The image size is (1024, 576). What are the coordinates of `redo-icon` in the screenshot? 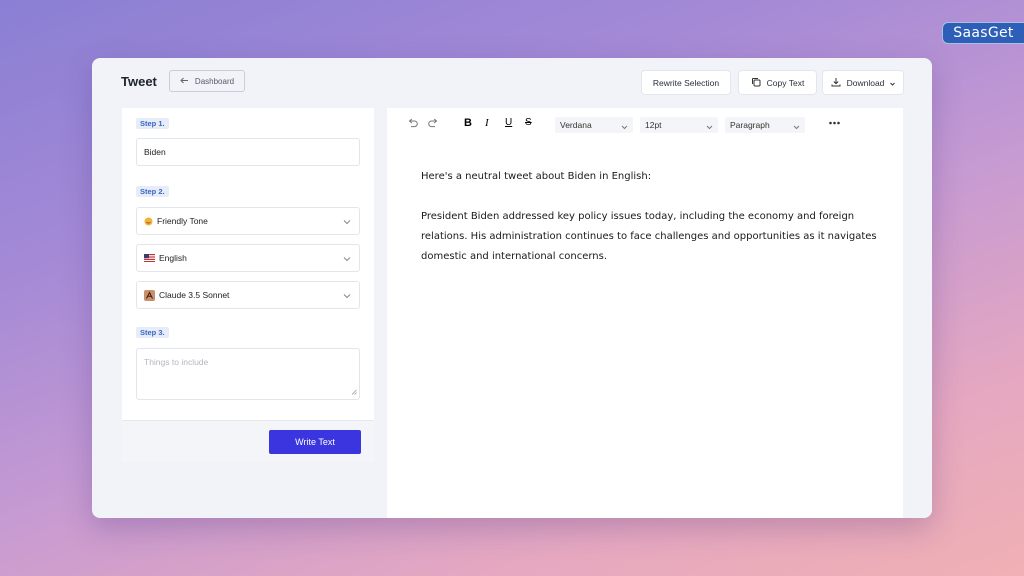 It's located at (433, 123).